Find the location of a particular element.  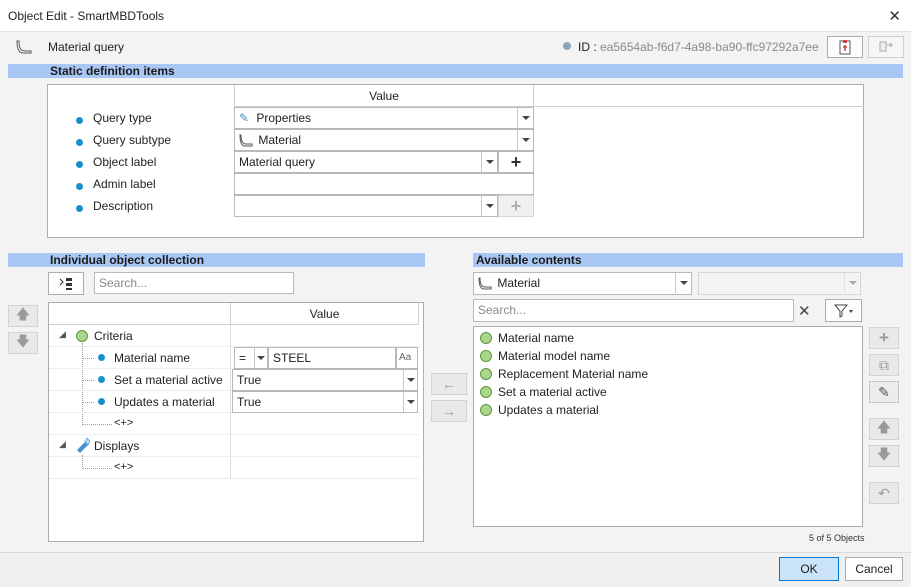

set-active-select: True is located at coordinates (325, 380).